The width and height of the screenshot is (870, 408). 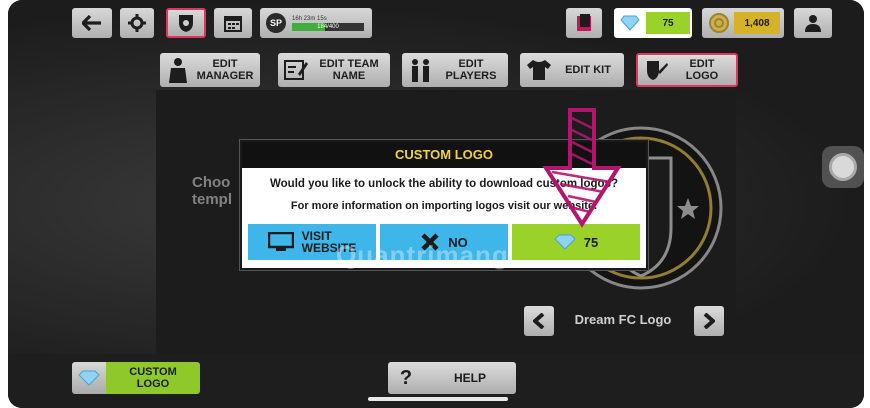 I want to click on players-icon, so click(x=420, y=70).